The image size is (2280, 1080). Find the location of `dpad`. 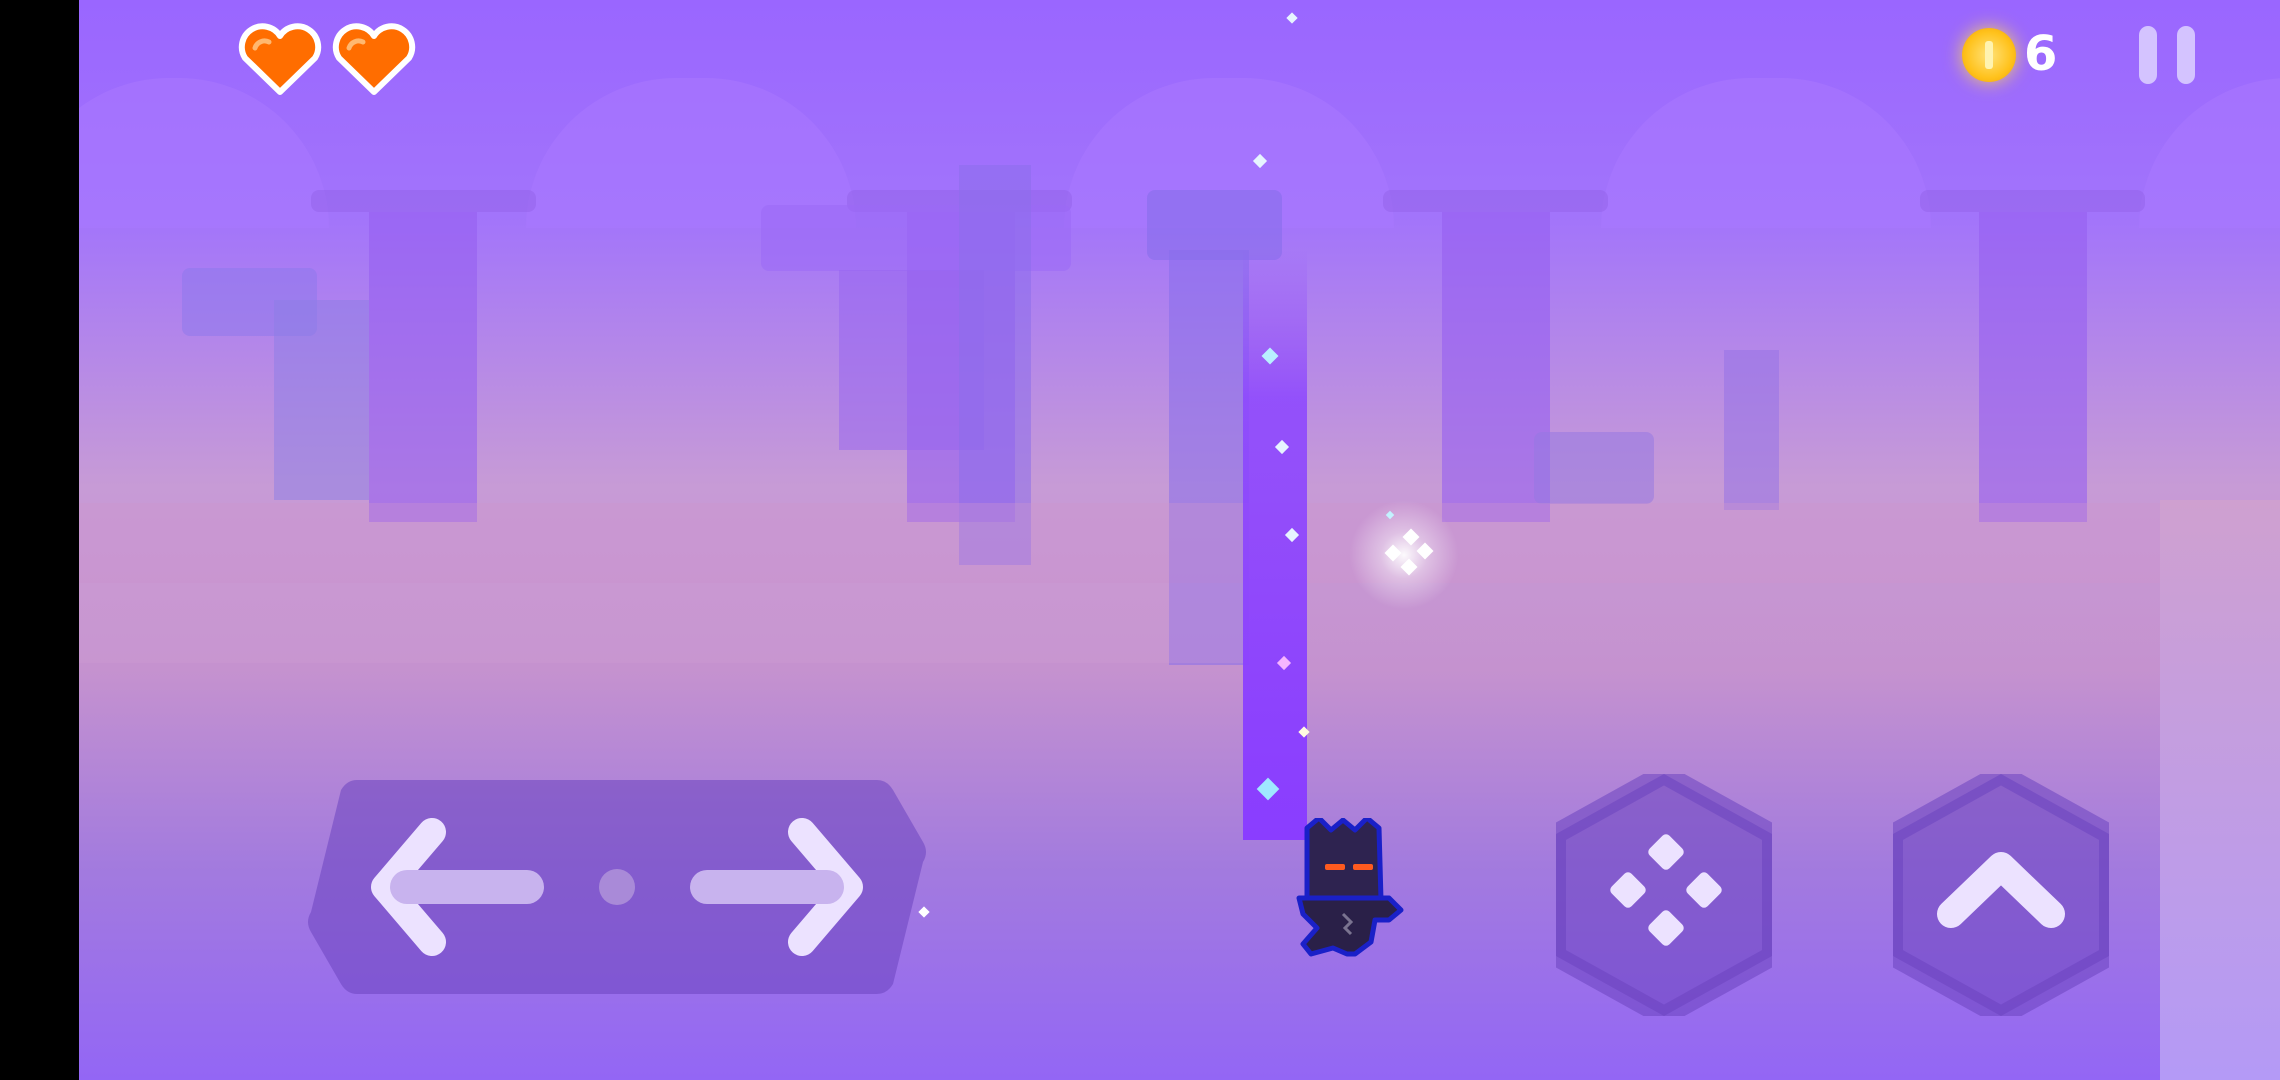

dpad is located at coordinates (617, 887).